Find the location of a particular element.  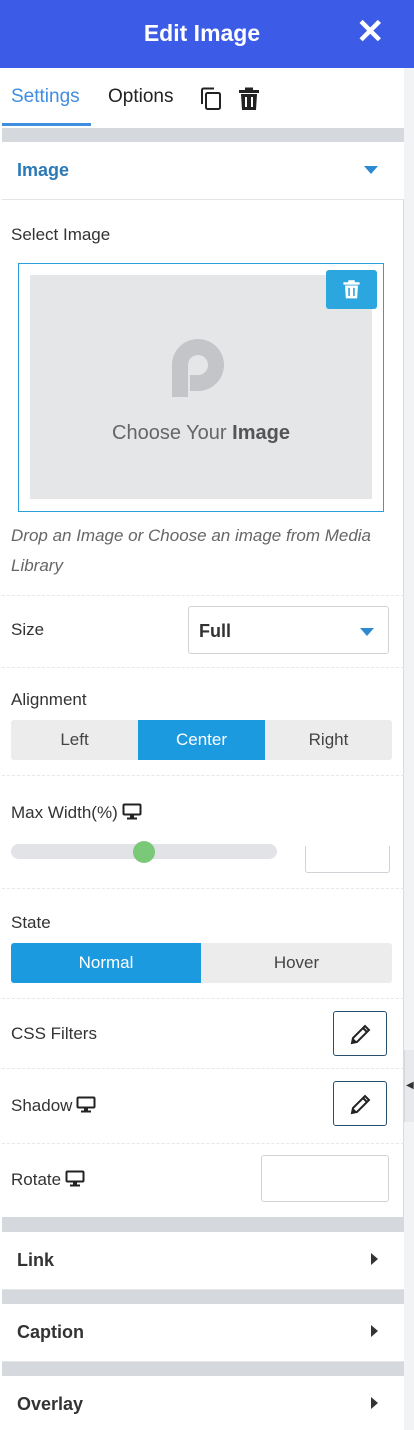

css-filters-edit-button is located at coordinates (360, 1033).